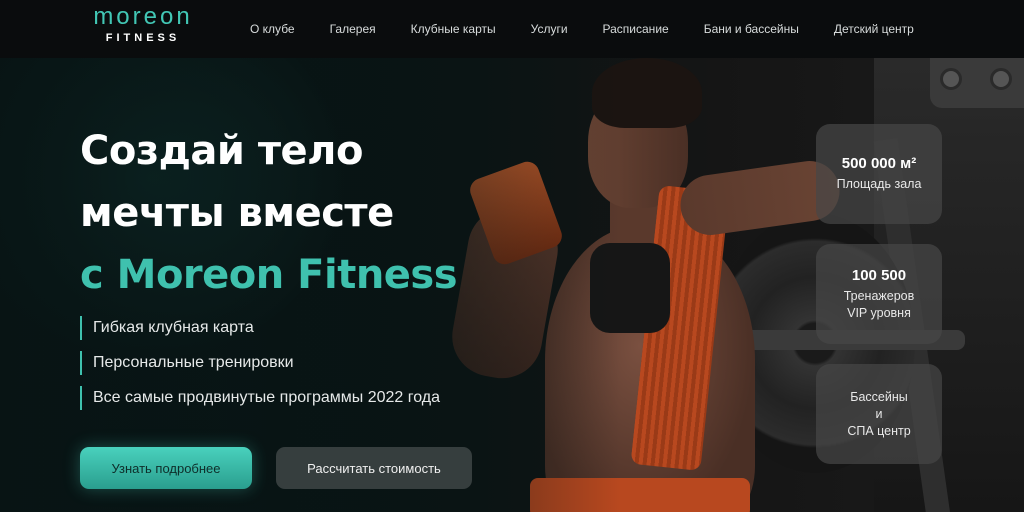  Describe the element at coordinates (879, 396) in the screenshot. I see `stat-label: Бассейны` at that location.